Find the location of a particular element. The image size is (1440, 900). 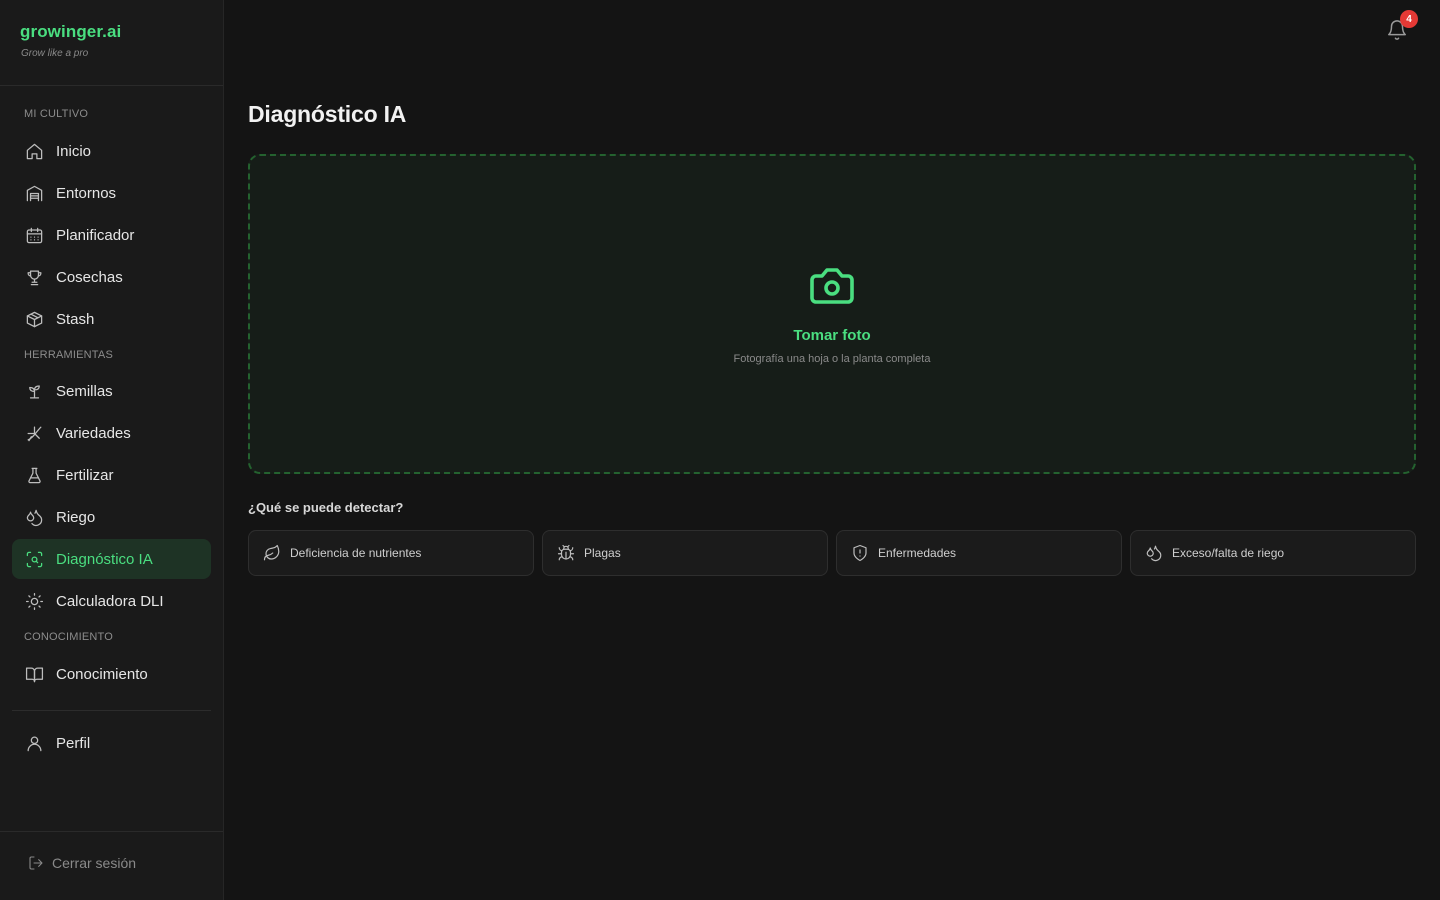

dna-icon is located at coordinates (34, 433).